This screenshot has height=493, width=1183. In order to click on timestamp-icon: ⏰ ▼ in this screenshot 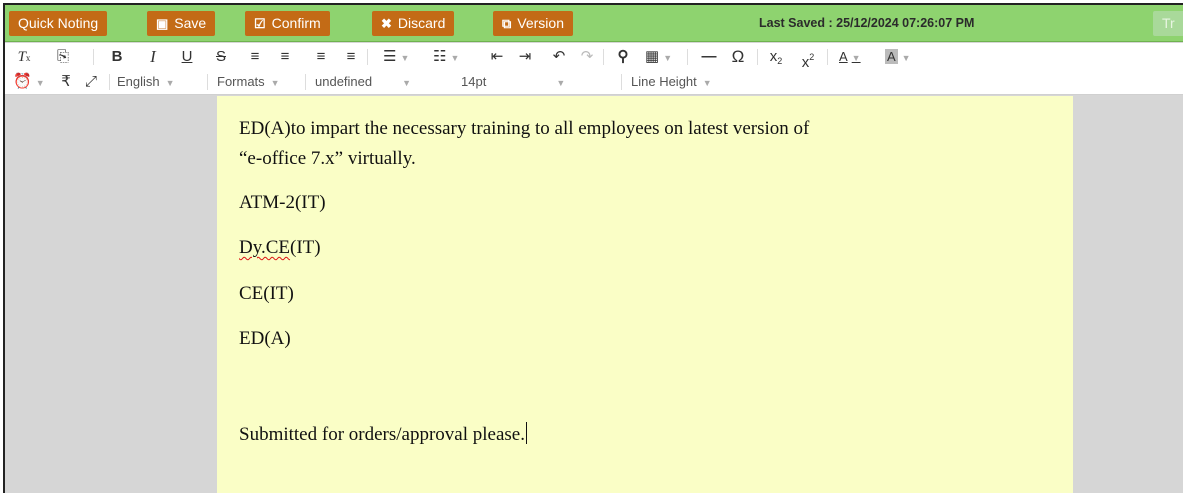, I will do `click(33, 82)`.